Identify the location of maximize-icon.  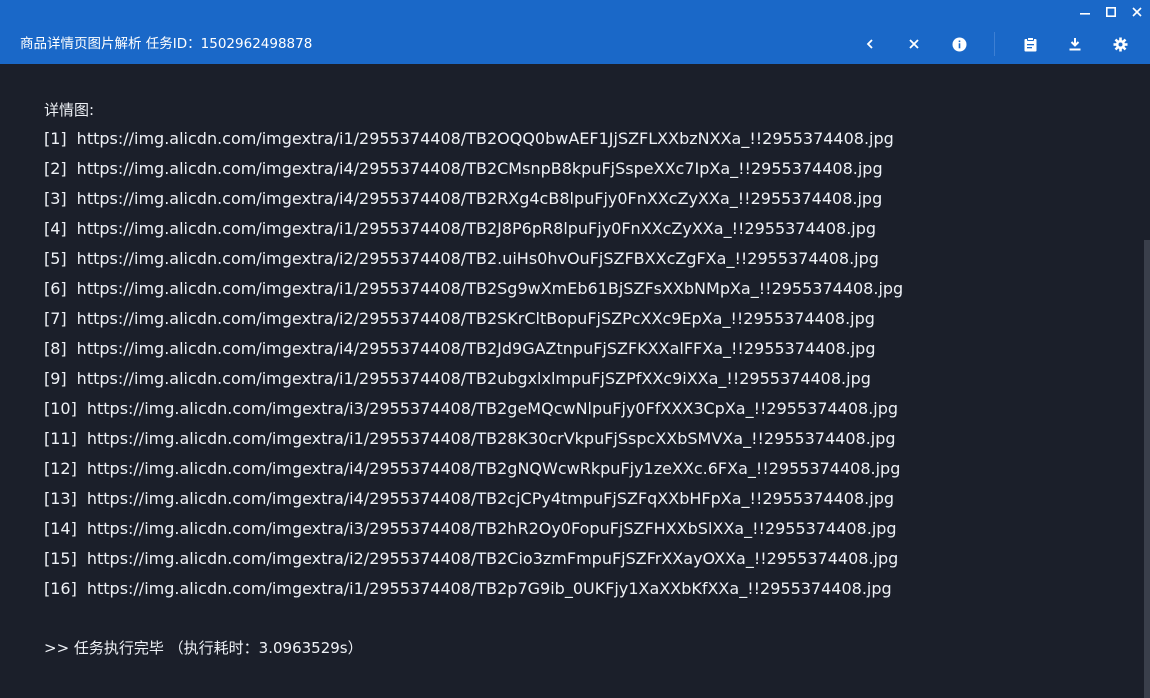
(1111, 12).